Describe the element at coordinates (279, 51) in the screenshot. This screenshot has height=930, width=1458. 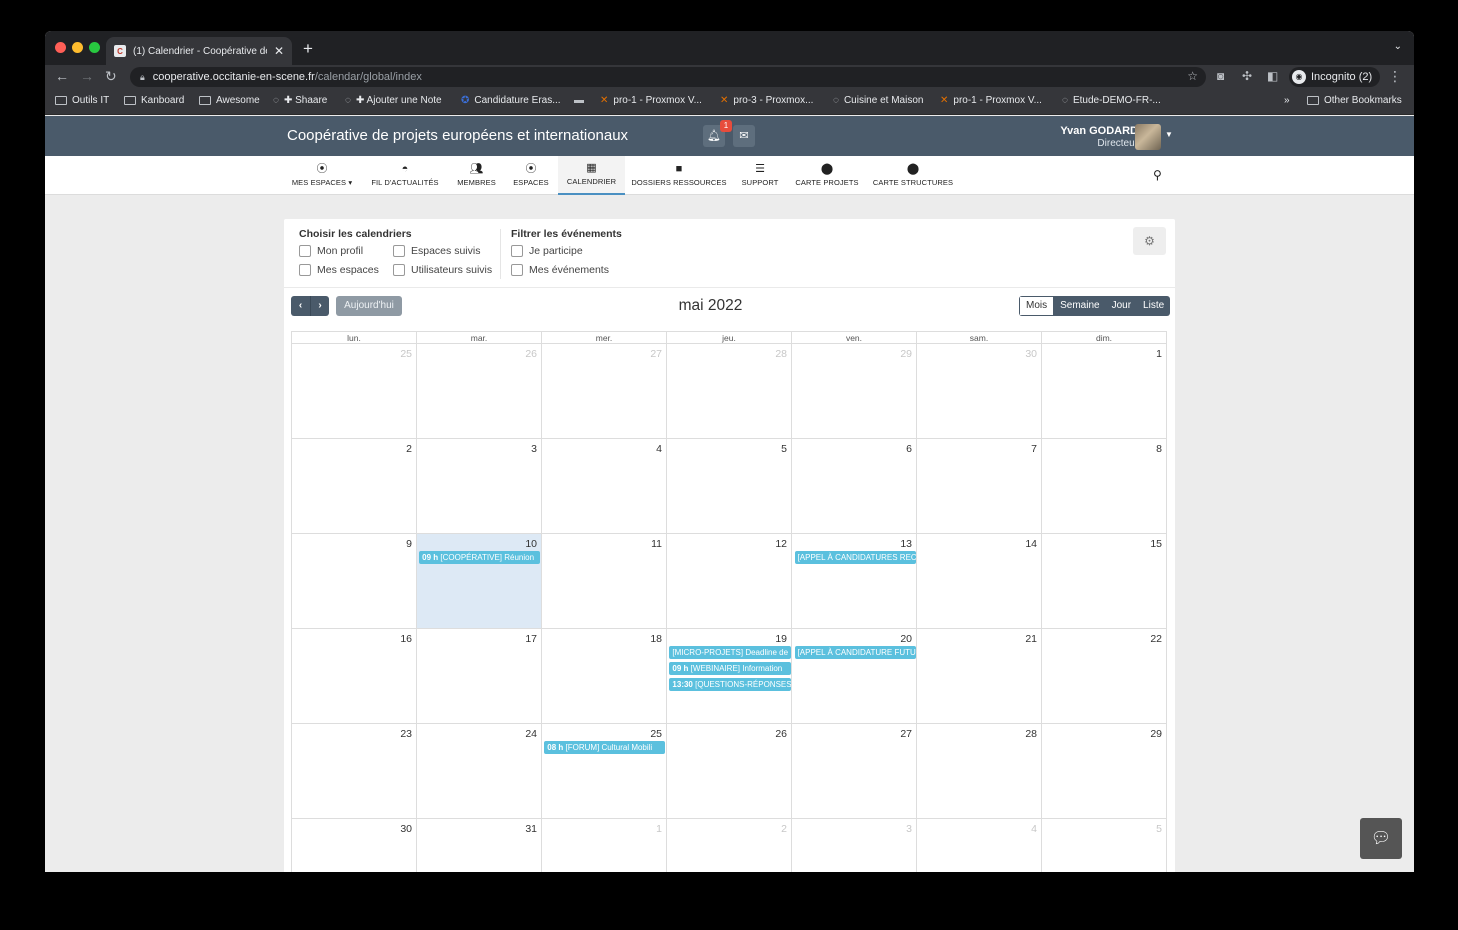
I see `close-tab-icon: ✕` at that location.